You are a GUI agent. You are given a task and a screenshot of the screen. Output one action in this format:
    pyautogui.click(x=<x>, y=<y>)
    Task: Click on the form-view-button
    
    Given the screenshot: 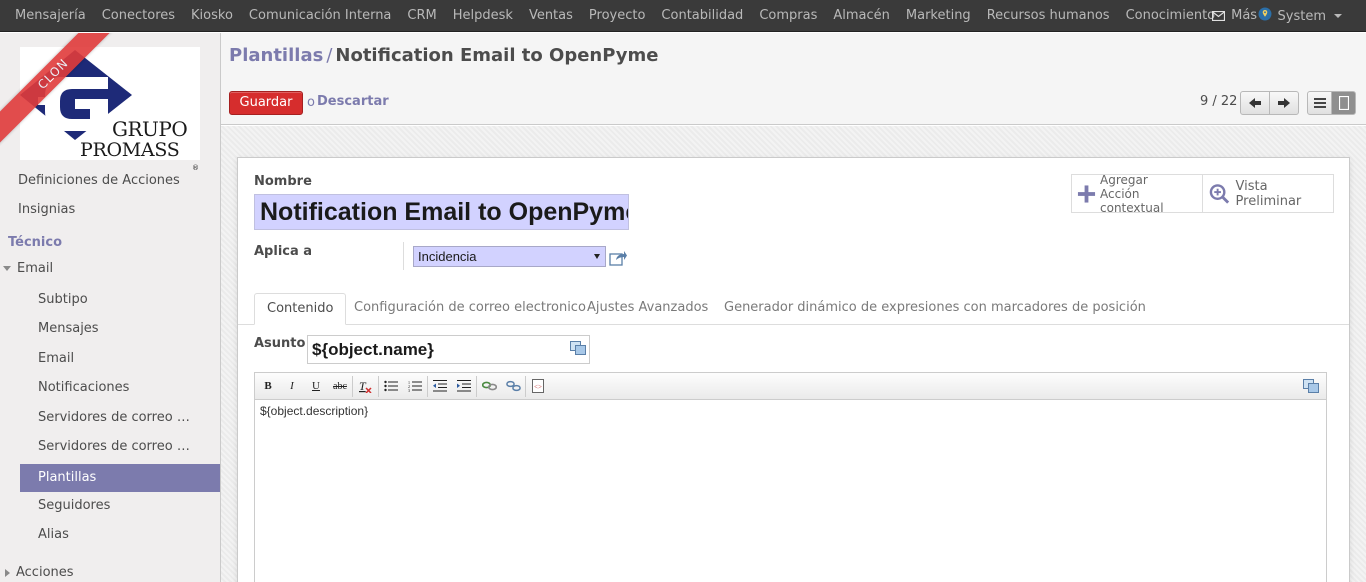 What is the action you would take?
    pyautogui.click(x=1343, y=103)
    